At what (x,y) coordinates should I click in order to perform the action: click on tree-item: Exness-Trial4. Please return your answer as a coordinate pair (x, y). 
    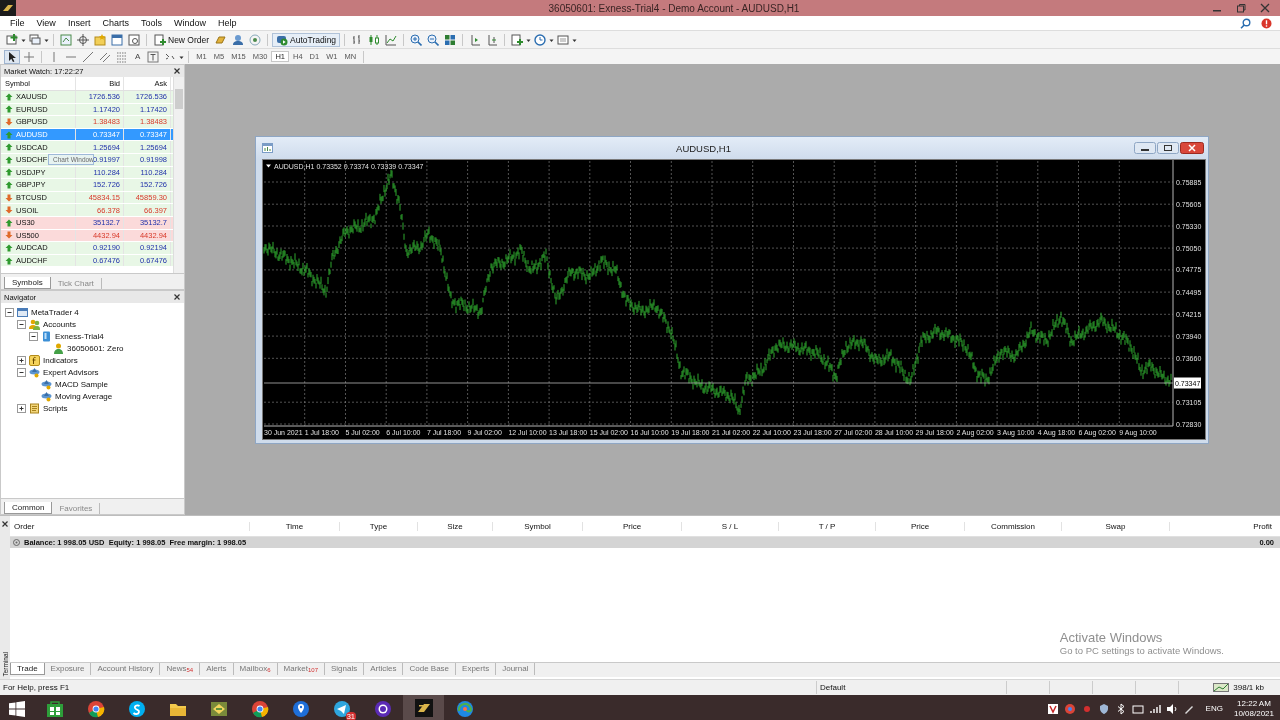
    Looking at the image, I should click on (79, 336).